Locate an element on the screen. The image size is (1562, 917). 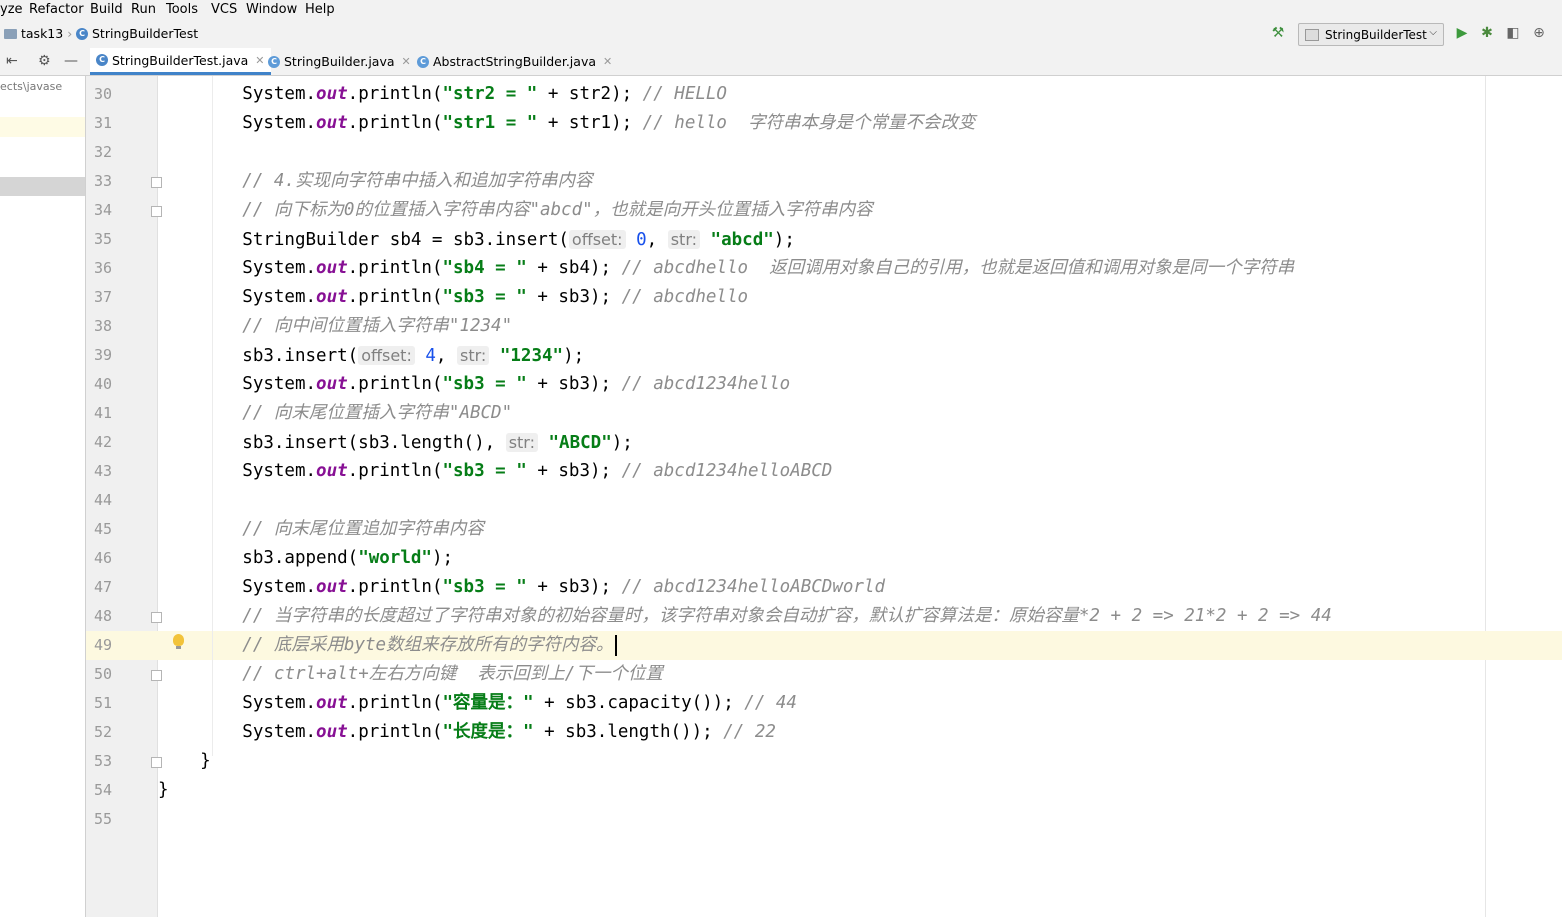
parameter-hint: str: is located at coordinates (684, 239).